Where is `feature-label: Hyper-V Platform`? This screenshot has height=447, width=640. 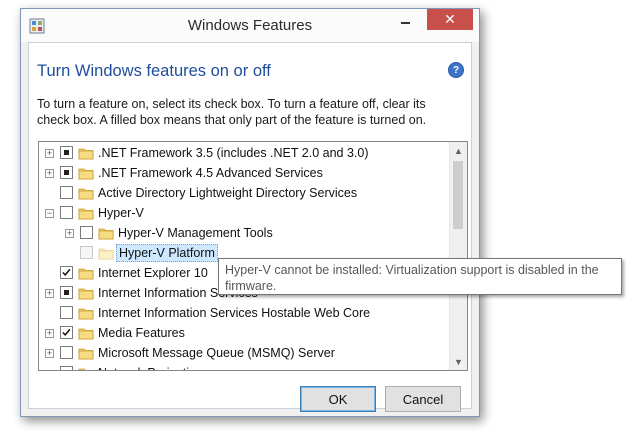 feature-label: Hyper-V Platform is located at coordinates (167, 253).